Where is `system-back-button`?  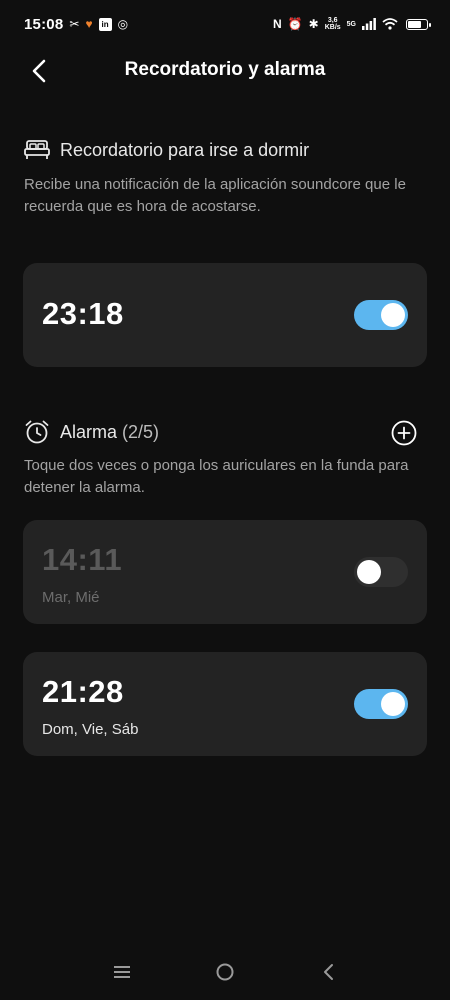
system-back-button is located at coordinates (328, 972).